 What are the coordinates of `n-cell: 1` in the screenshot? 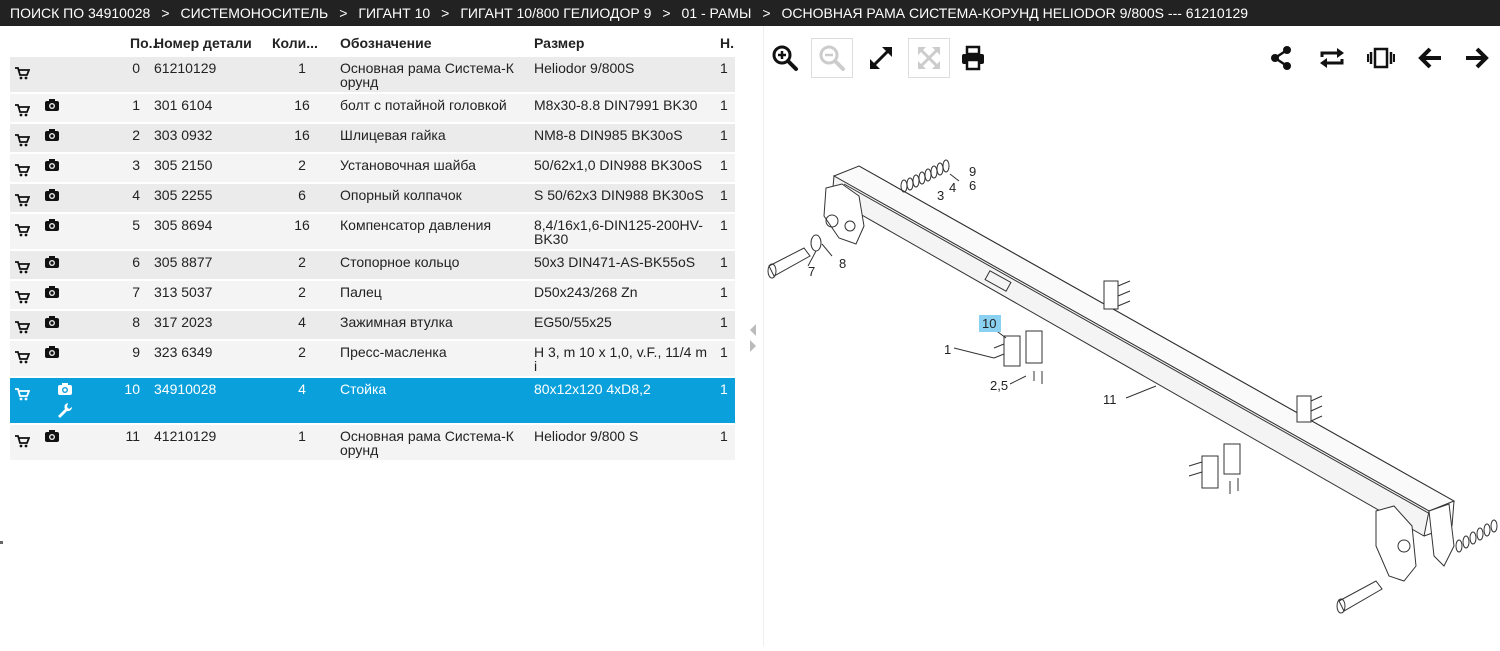 It's located at (725, 264).